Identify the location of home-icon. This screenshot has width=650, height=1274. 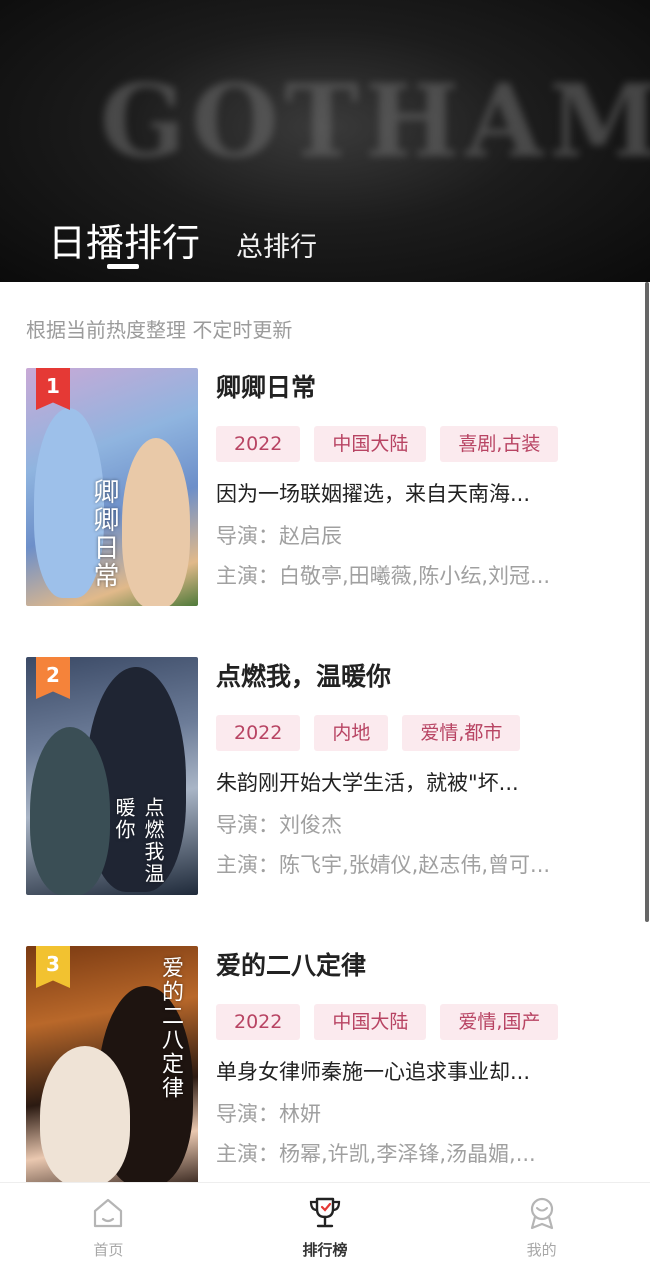
(108, 1213).